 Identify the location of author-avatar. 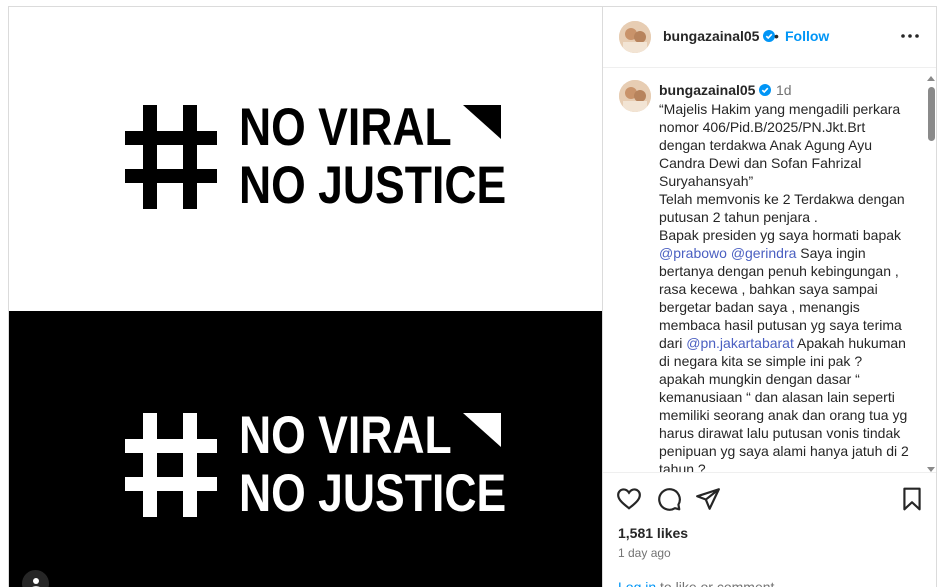
(635, 37).